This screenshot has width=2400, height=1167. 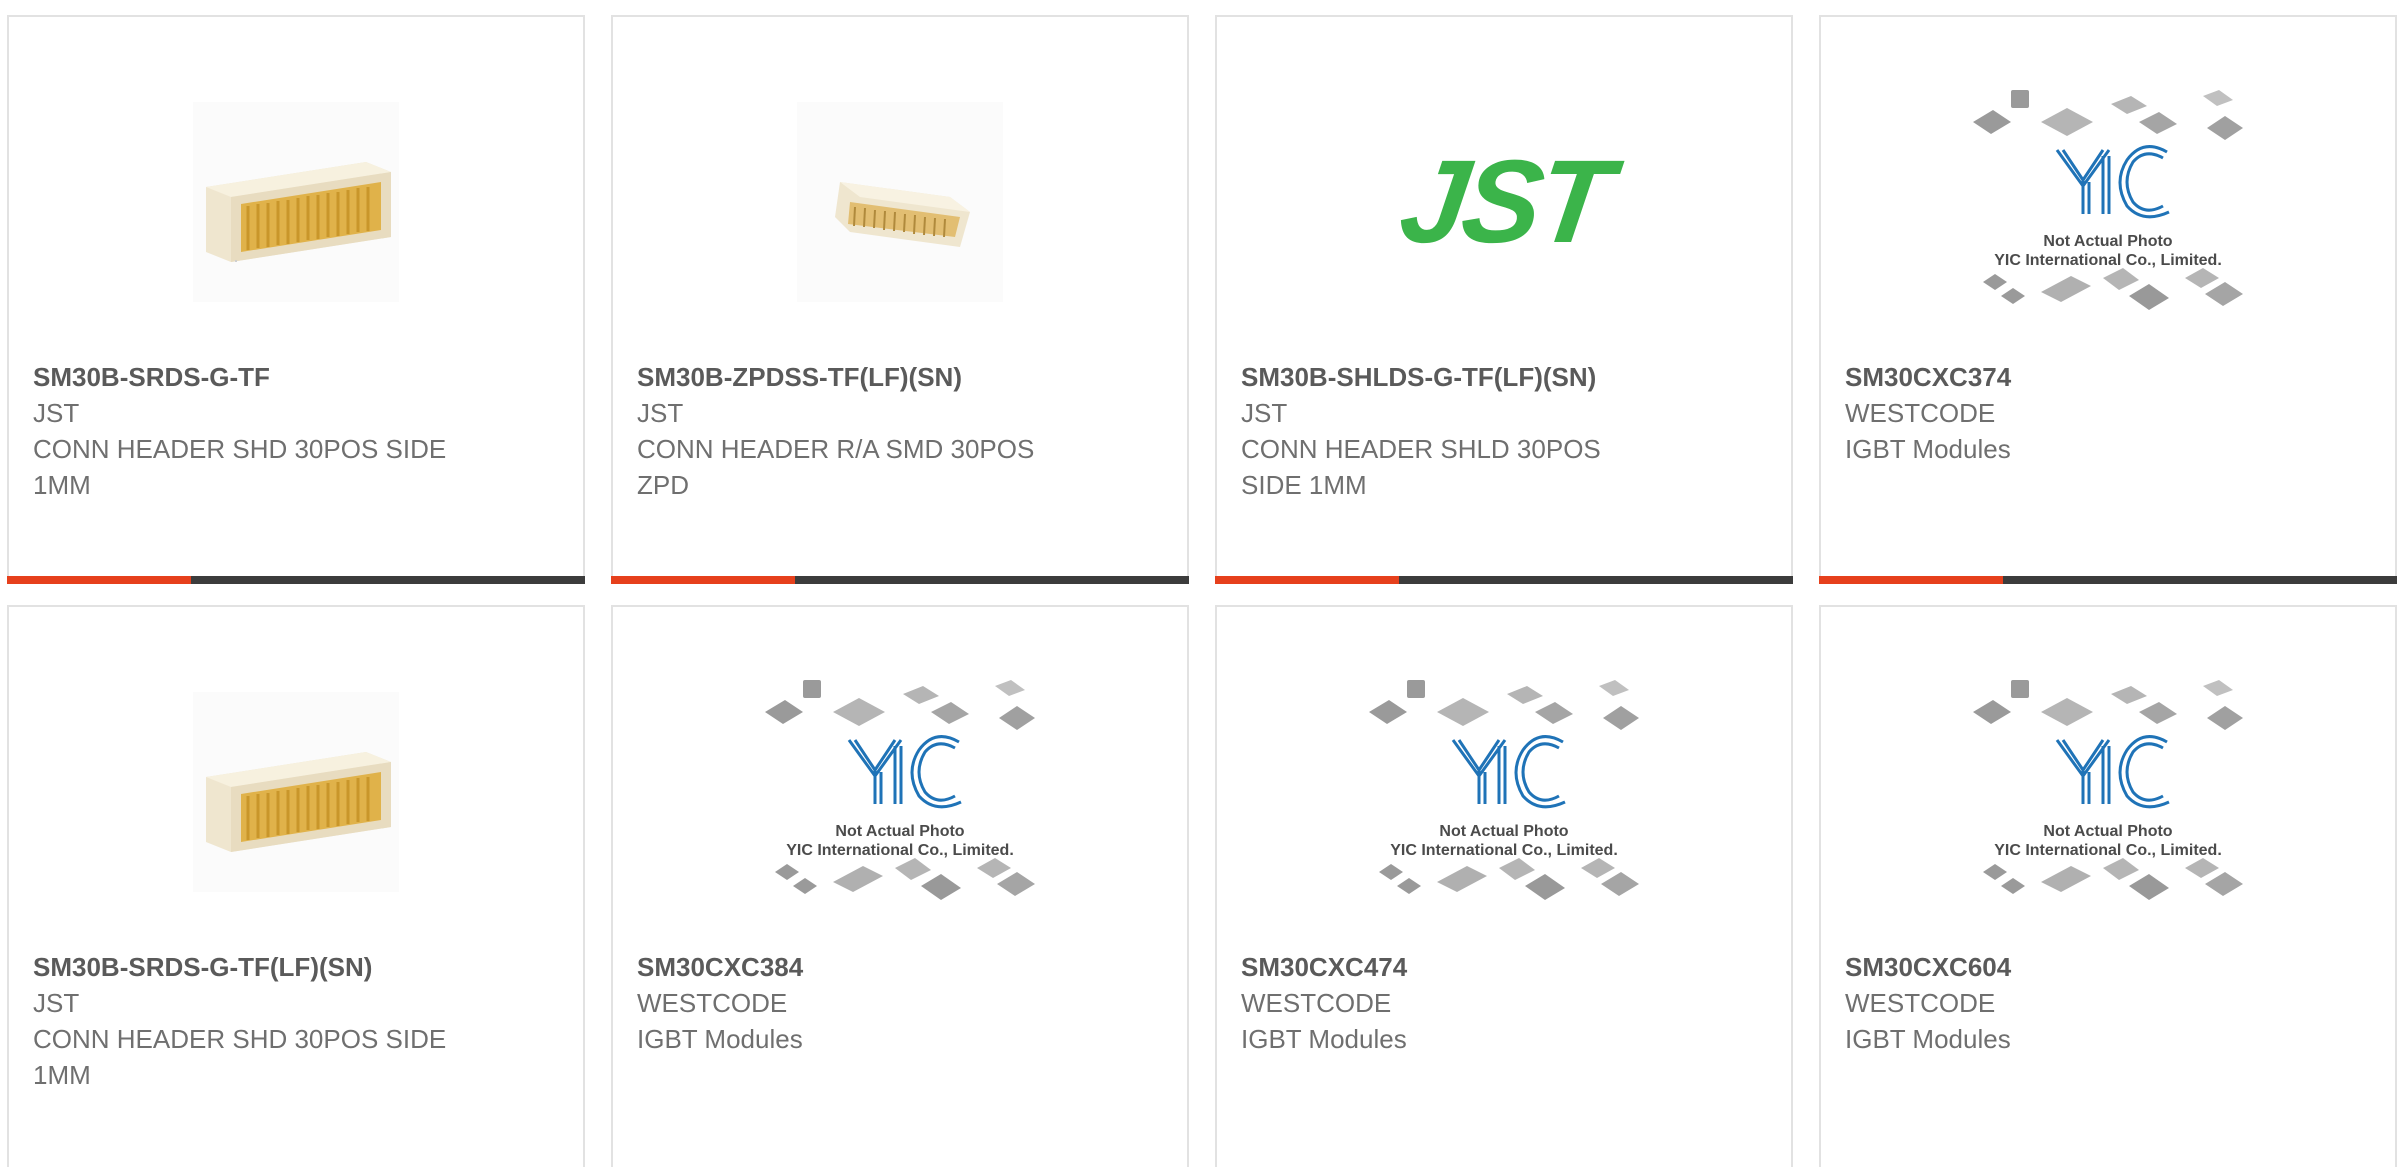 I want to click on product-image: JST, so click(x=1504, y=202).